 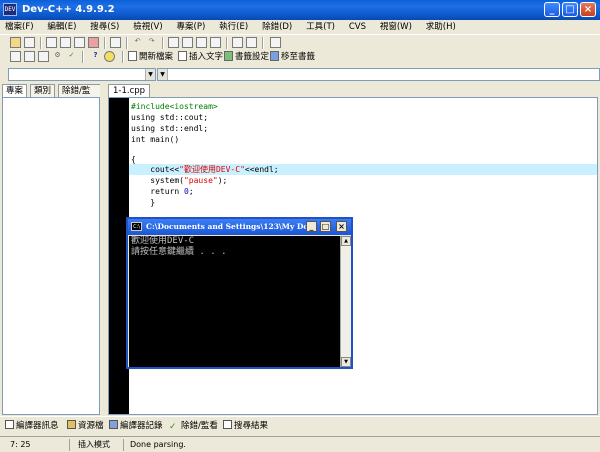 I want to click on new-project-icon, so click(x=15, y=42).